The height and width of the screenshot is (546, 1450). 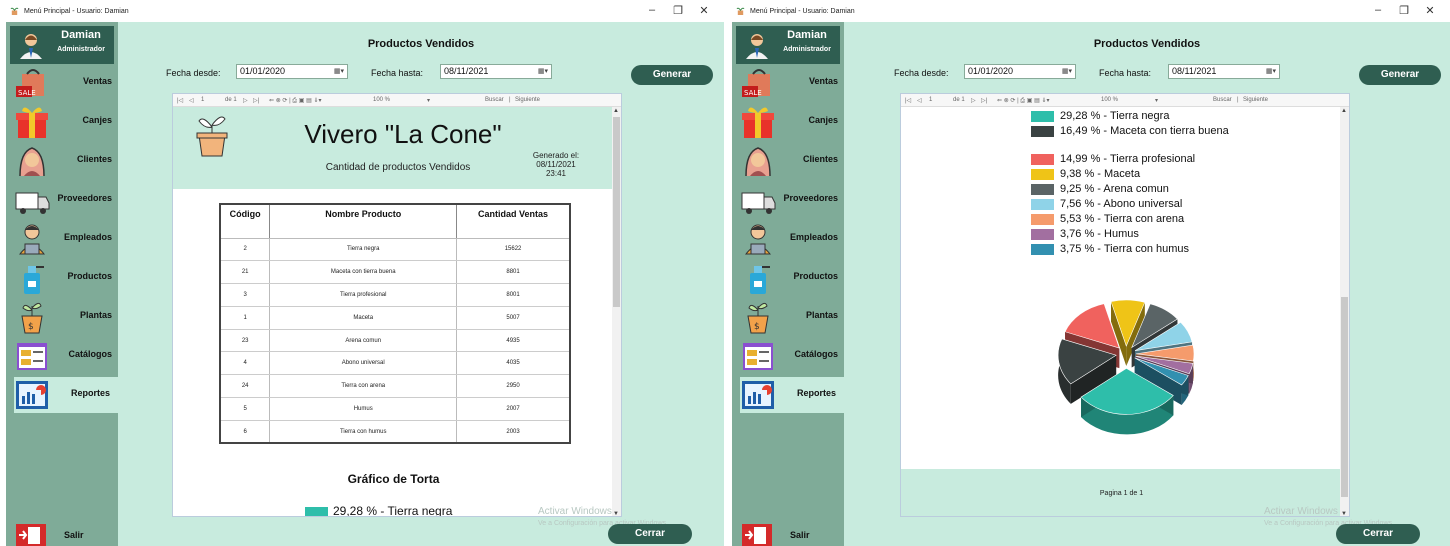 What do you see at coordinates (556, 164) in the screenshot?
I see `generated-date: 08/11/2021` at bounding box center [556, 164].